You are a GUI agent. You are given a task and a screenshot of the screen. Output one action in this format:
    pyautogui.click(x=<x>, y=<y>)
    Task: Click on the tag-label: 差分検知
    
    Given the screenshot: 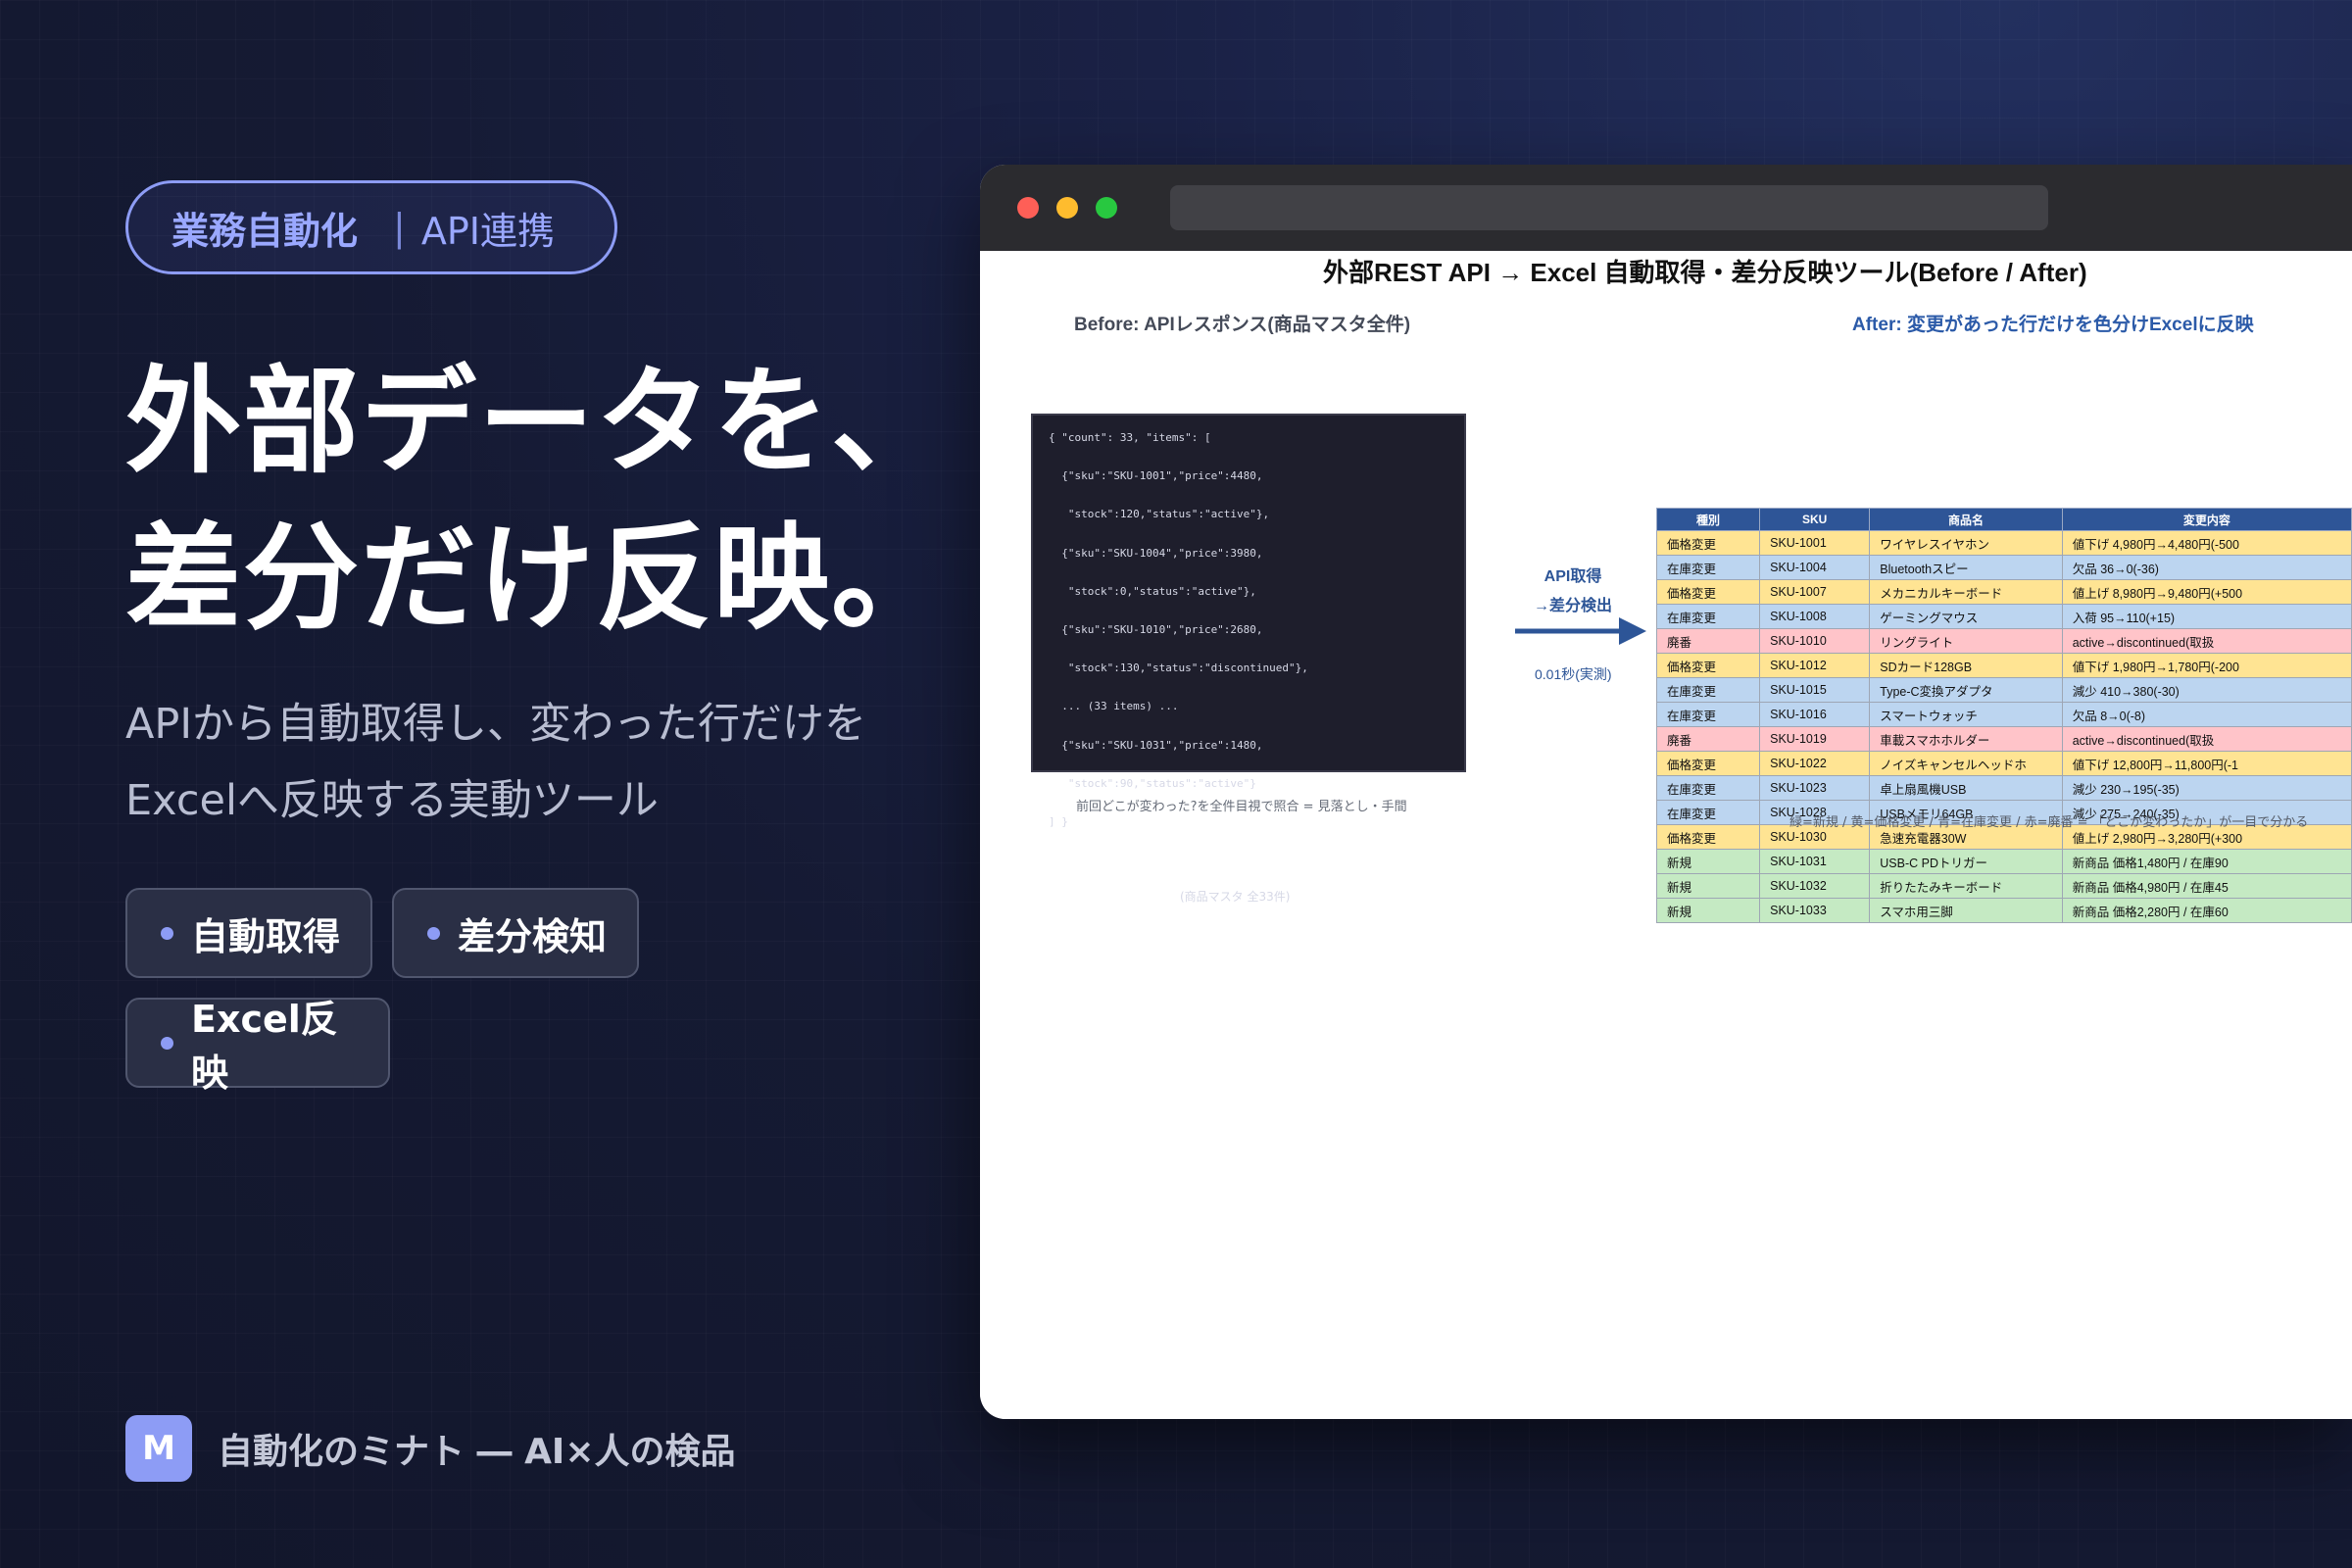 What is the action you would take?
    pyautogui.click(x=533, y=936)
    